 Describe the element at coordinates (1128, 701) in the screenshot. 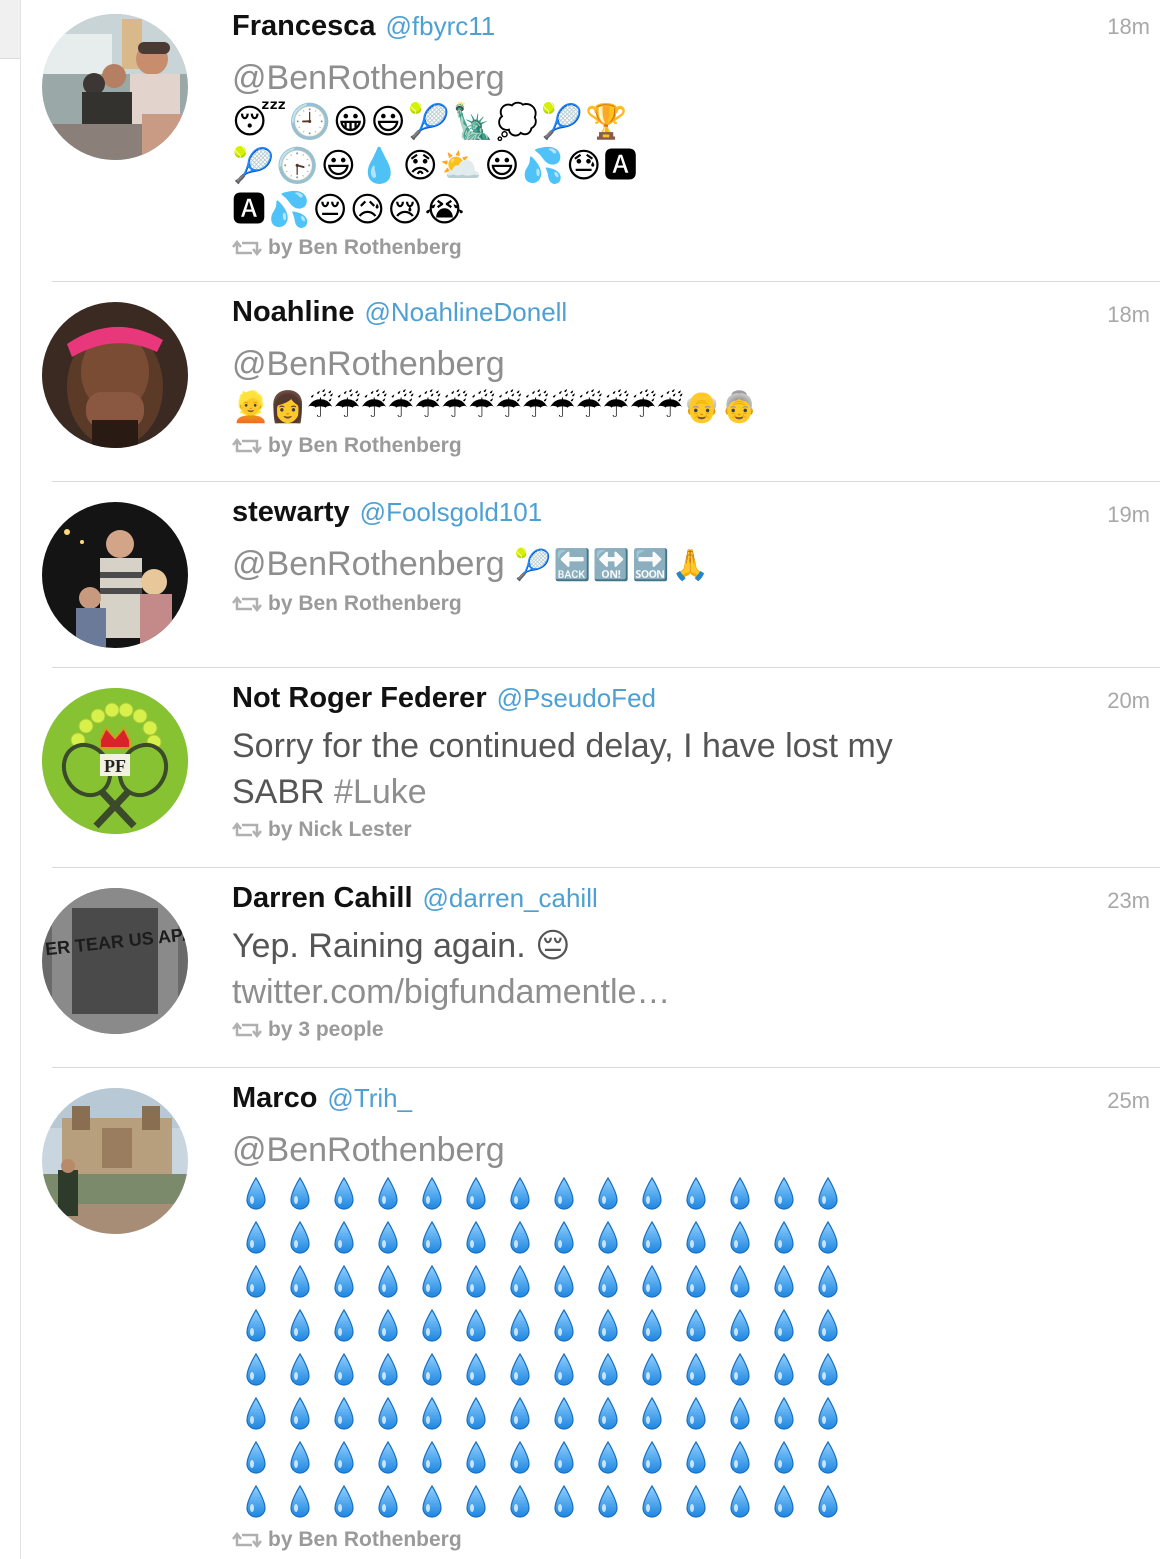

I see `timestamp: 20m` at that location.